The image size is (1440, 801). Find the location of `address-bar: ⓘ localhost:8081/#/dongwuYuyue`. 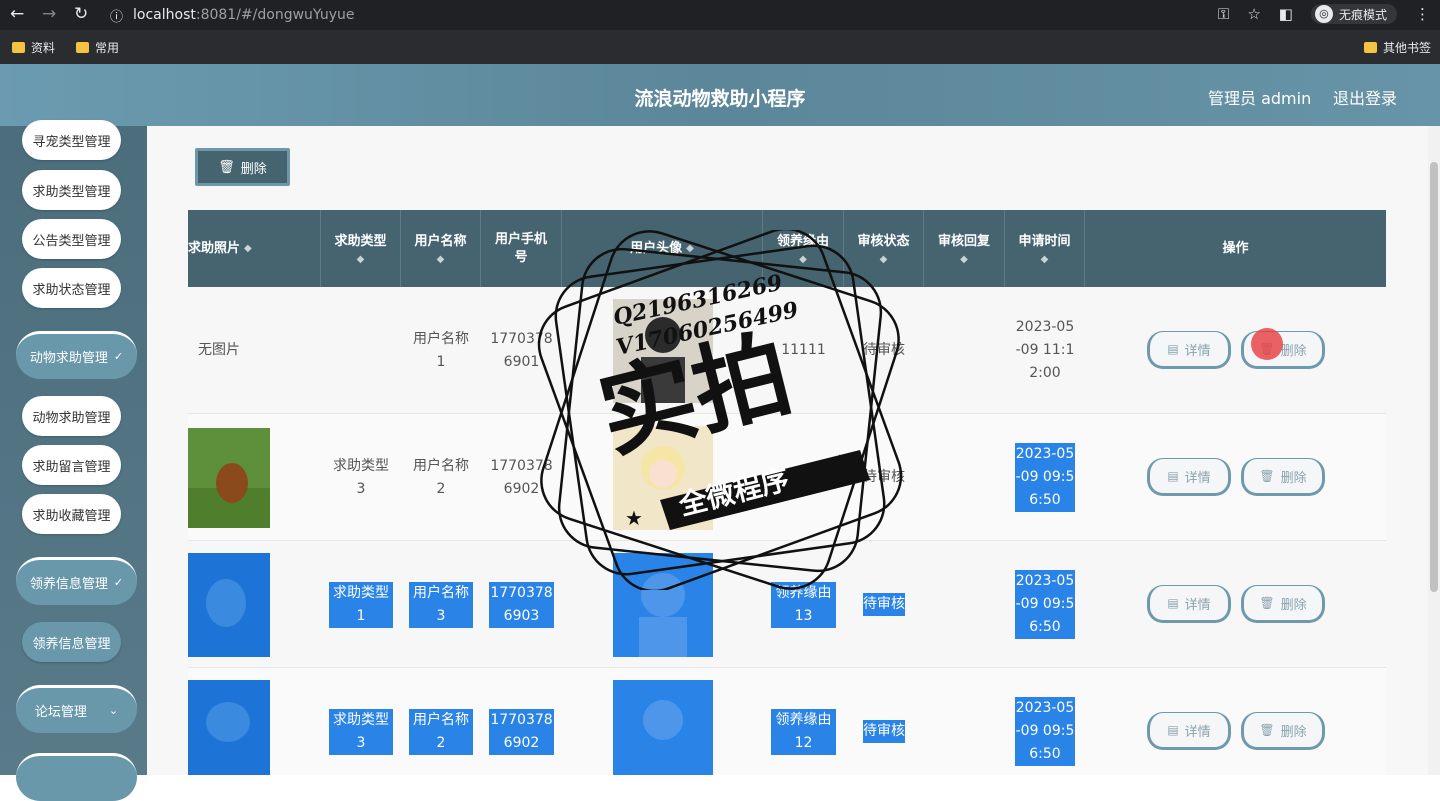

address-bar: ⓘ localhost:8081/#/dongwuYuyue is located at coordinates (655, 15).